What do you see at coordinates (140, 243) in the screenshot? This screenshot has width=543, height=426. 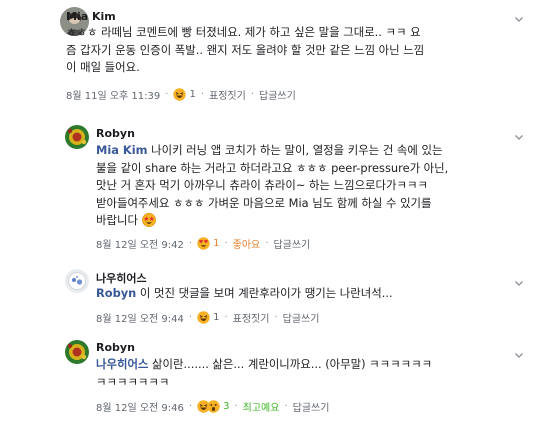 I see `timestamp: 8월 12일 오전 9:42` at bounding box center [140, 243].